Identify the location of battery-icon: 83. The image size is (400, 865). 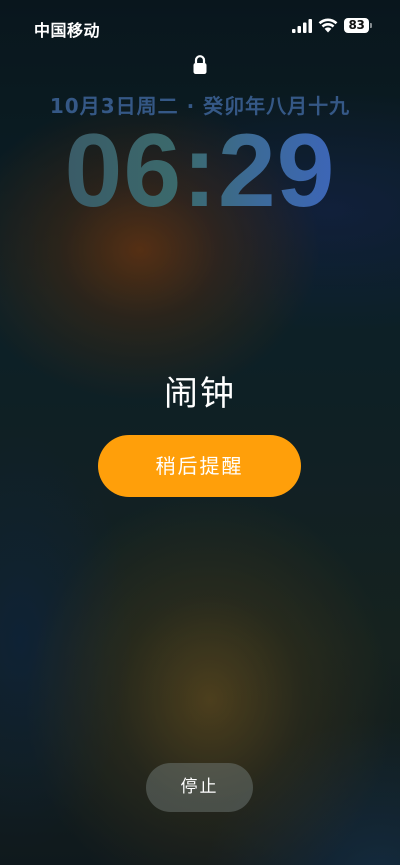
(359, 25).